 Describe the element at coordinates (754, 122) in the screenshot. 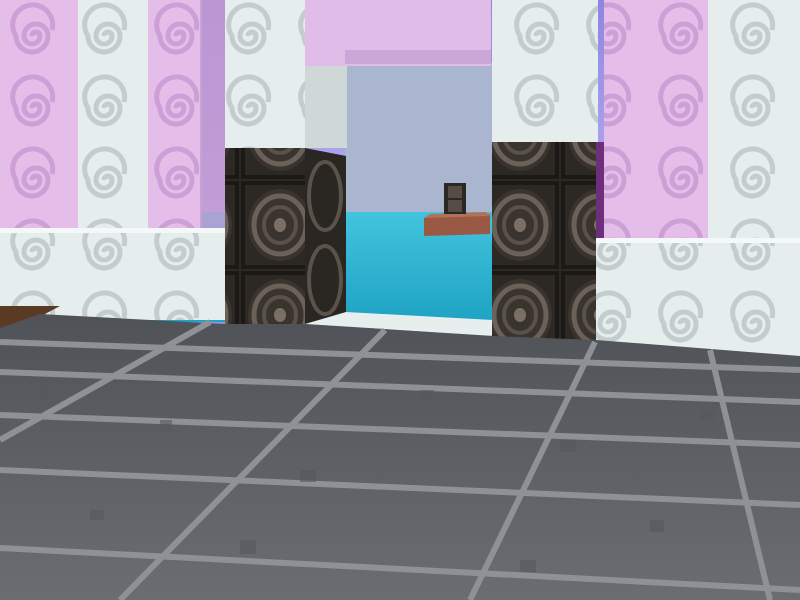

I see `white-pillar-right` at that location.